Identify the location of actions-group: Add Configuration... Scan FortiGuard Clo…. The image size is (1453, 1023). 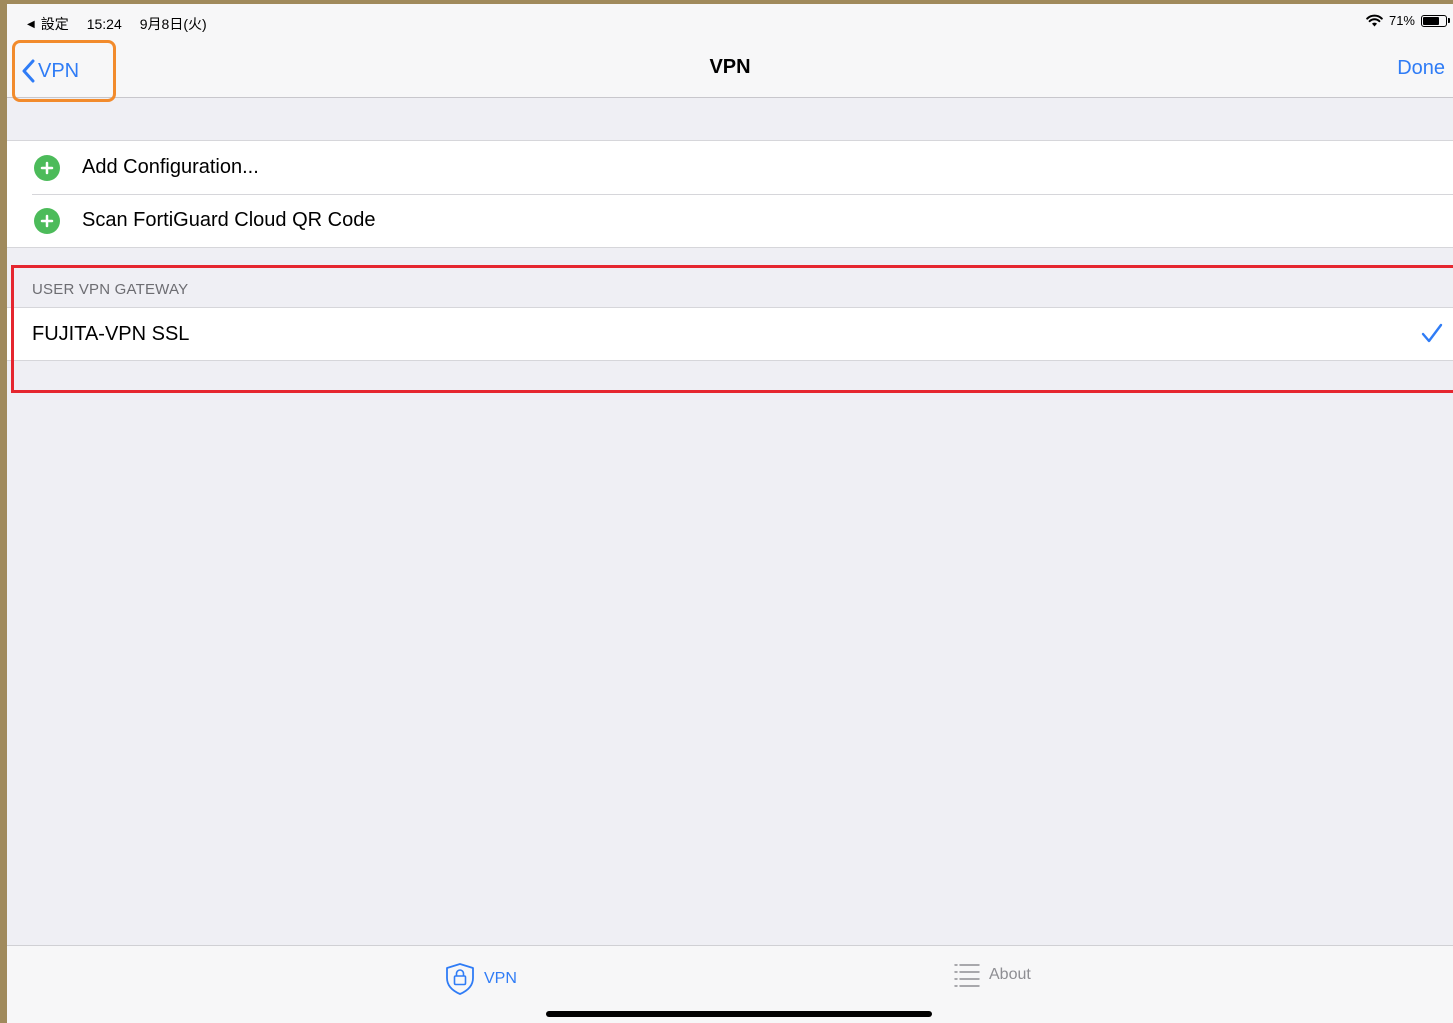
(730, 194).